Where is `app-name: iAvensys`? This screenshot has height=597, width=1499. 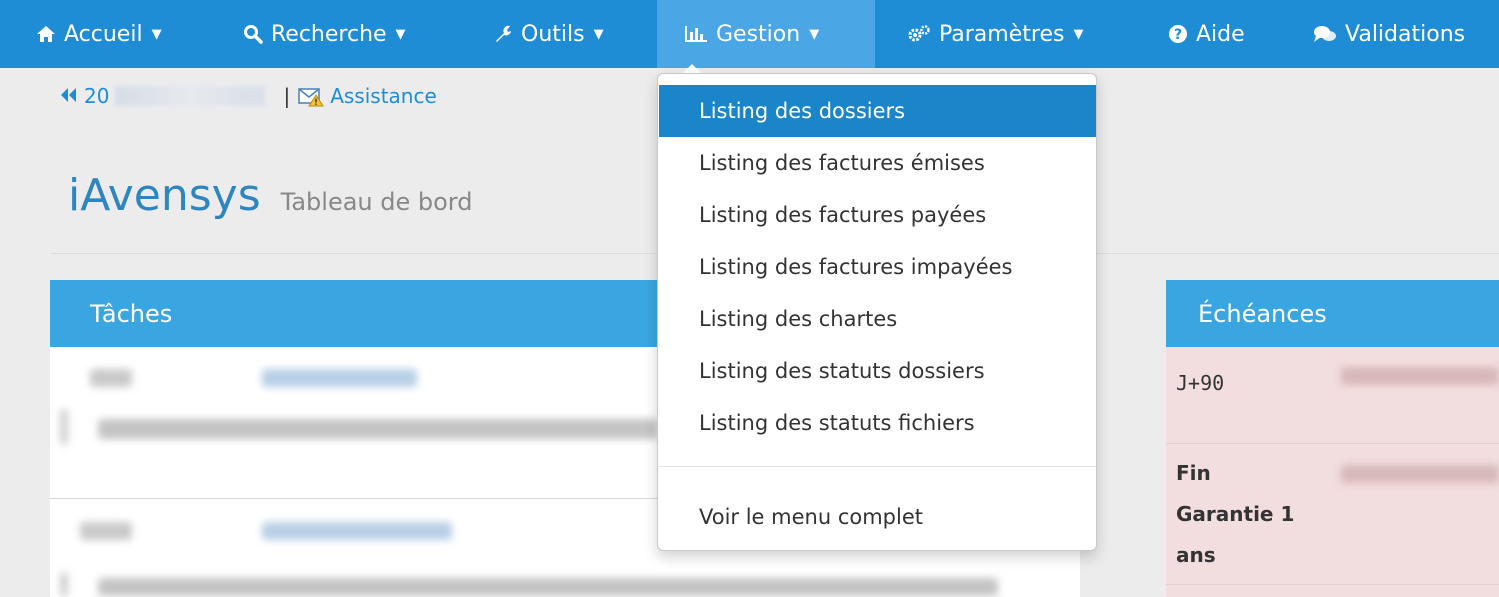 app-name: iAvensys is located at coordinates (164, 195).